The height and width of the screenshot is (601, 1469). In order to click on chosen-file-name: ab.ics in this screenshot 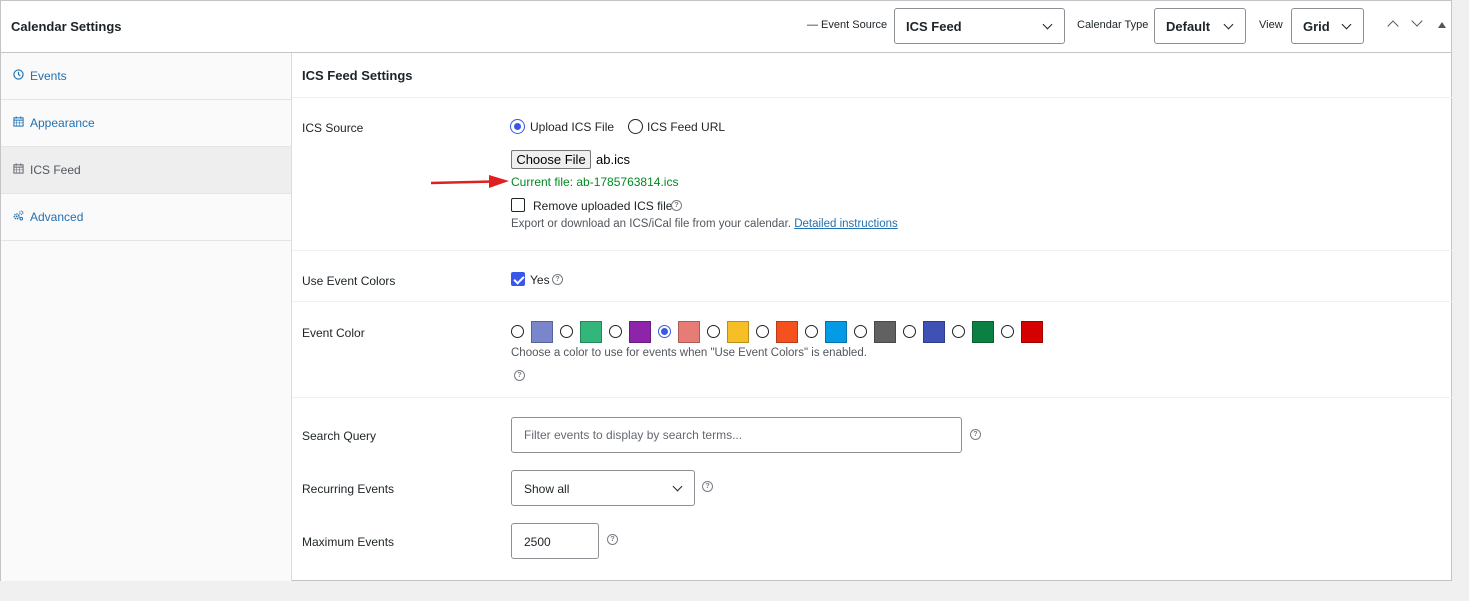, I will do `click(613, 159)`.